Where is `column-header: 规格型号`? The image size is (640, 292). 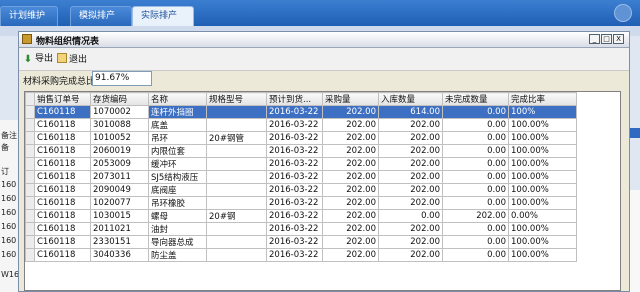
column-header: 规格型号 is located at coordinates (236, 99).